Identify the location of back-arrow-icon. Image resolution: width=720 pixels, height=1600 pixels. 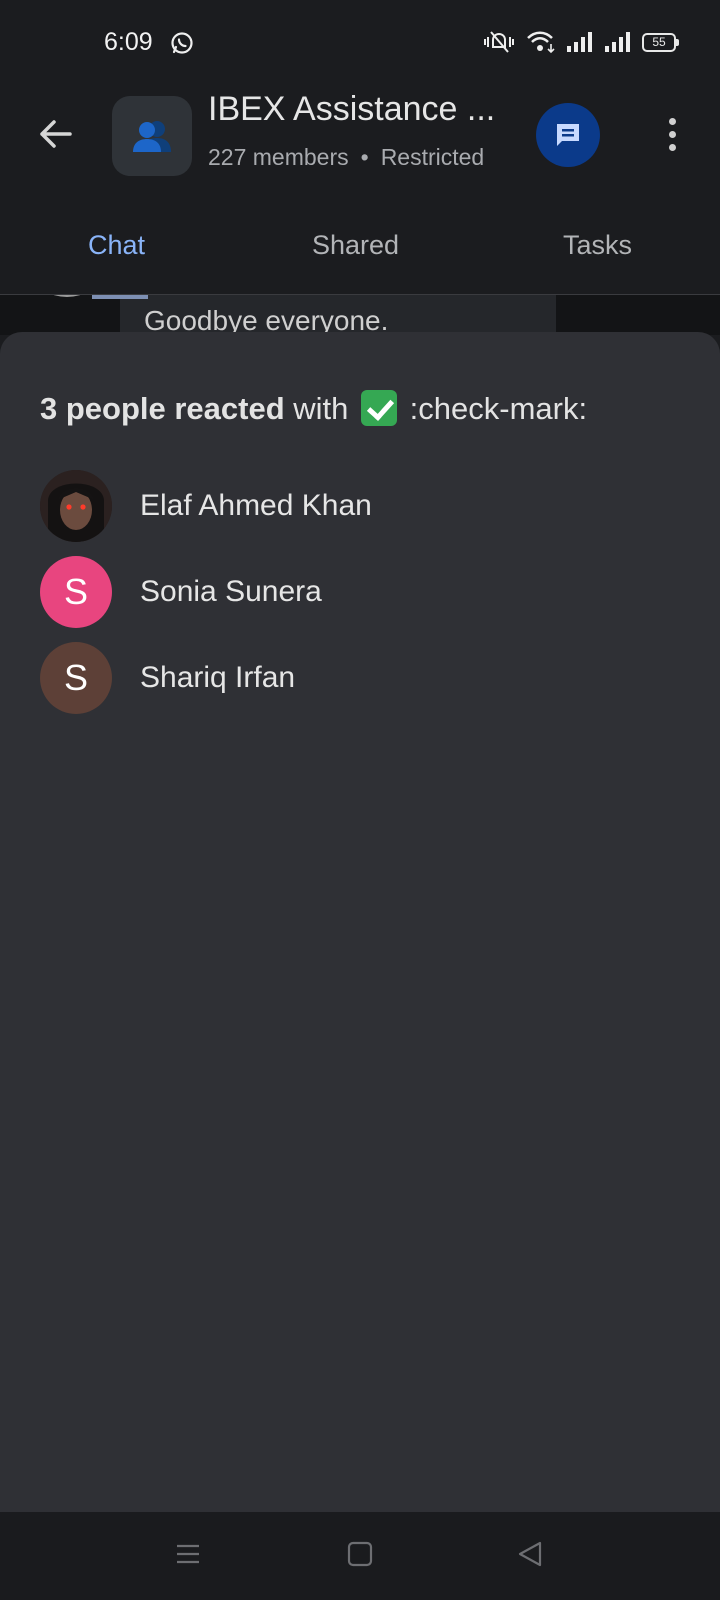
(56, 134).